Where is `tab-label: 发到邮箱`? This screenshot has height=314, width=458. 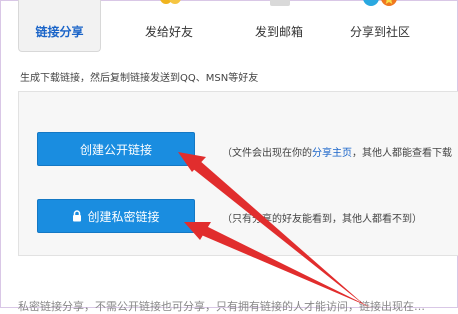 tab-label: 发到邮箱 is located at coordinates (278, 32).